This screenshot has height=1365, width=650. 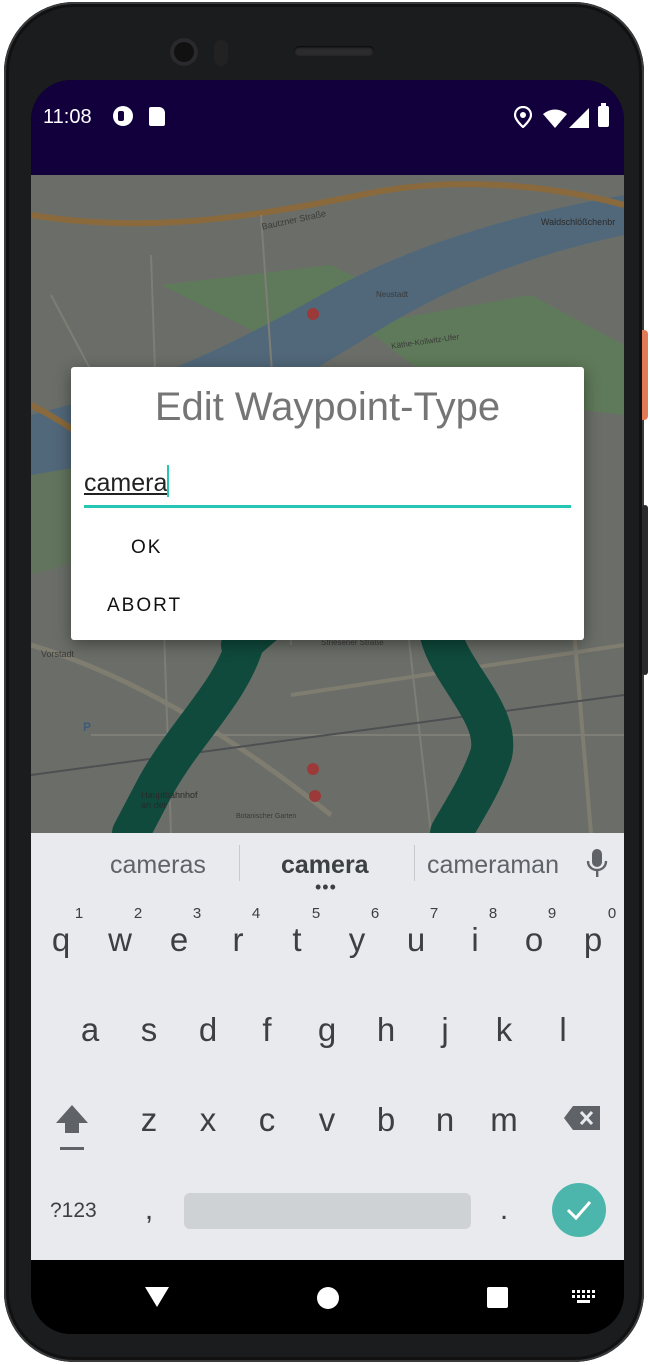 What do you see at coordinates (208, 1120) in the screenshot?
I see `key-x: x` at bounding box center [208, 1120].